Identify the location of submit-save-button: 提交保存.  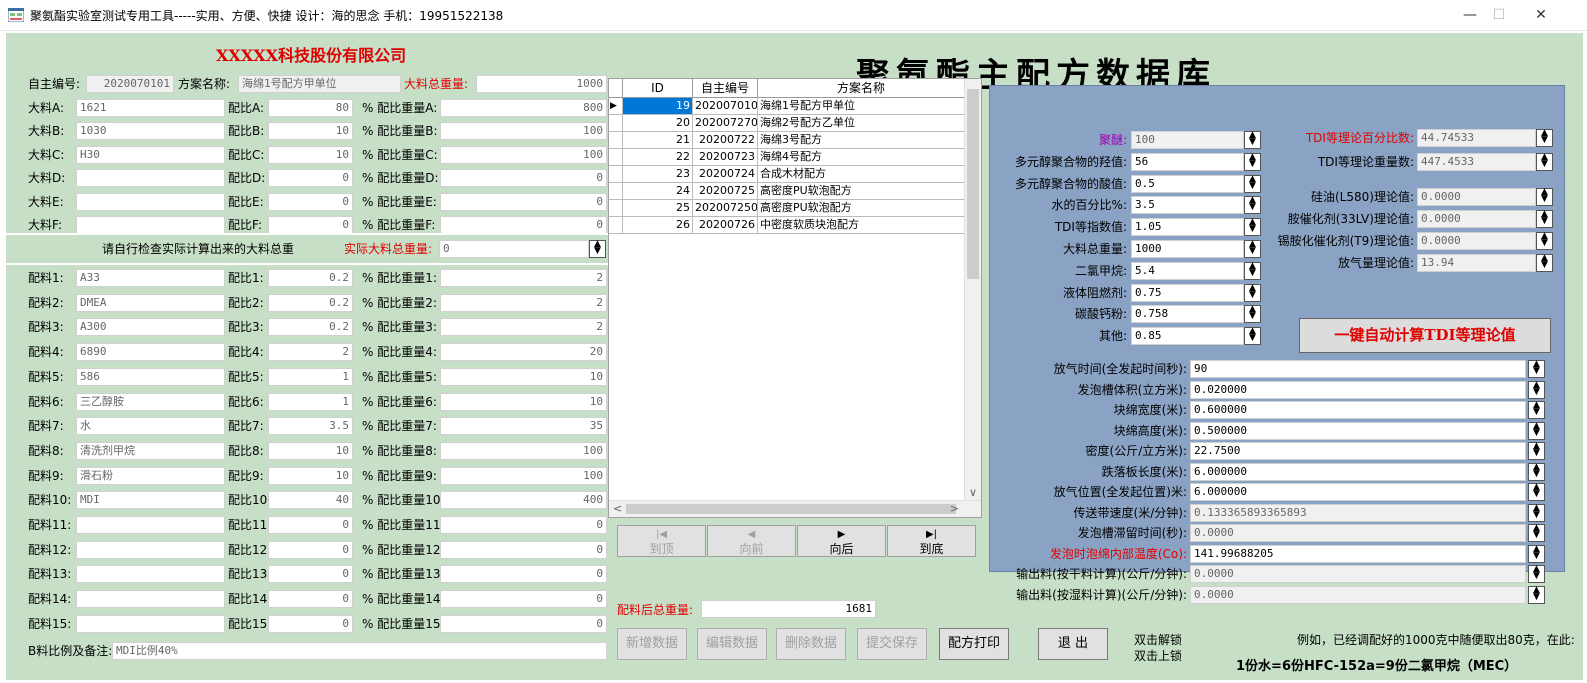
(892, 644).